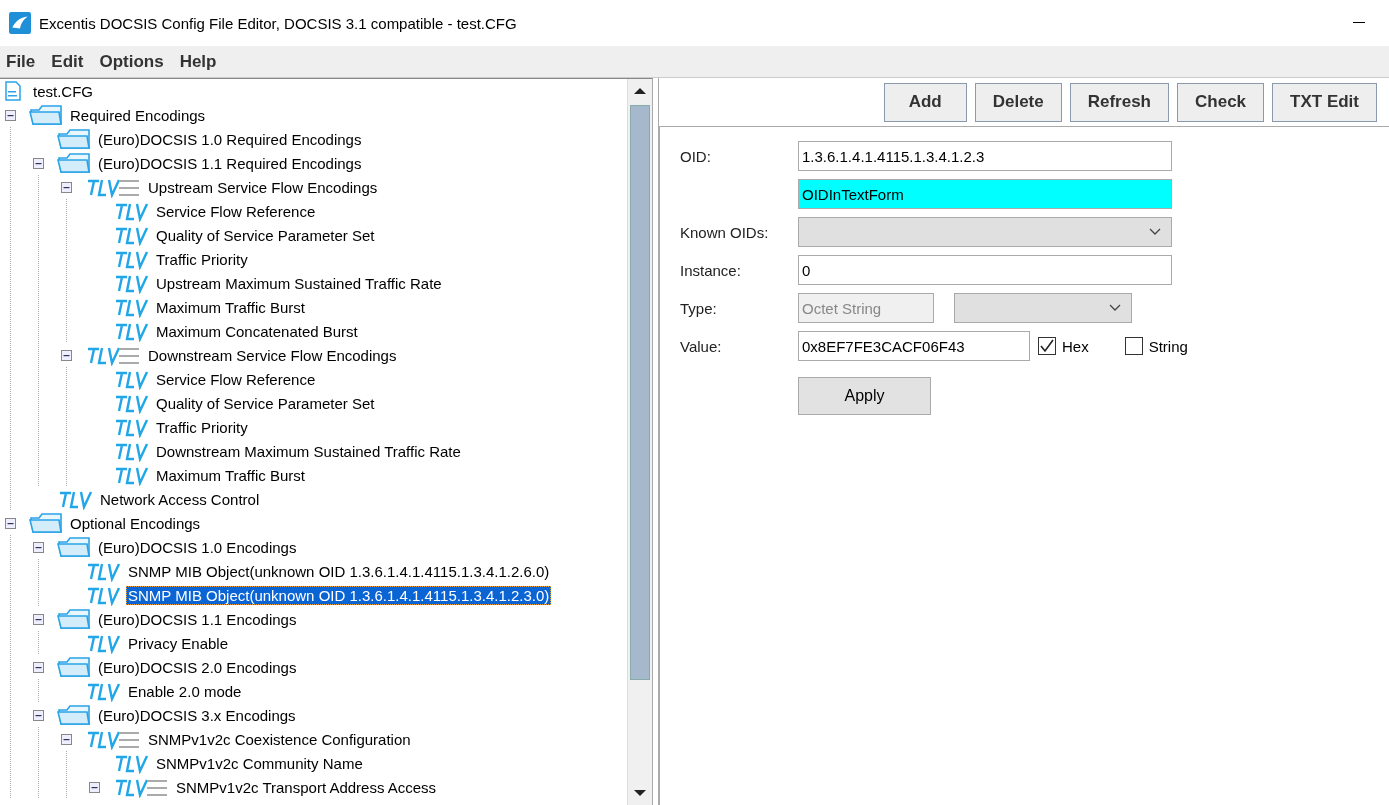 The height and width of the screenshot is (805, 1389). I want to click on checkbox-label: Hex, so click(1075, 346).